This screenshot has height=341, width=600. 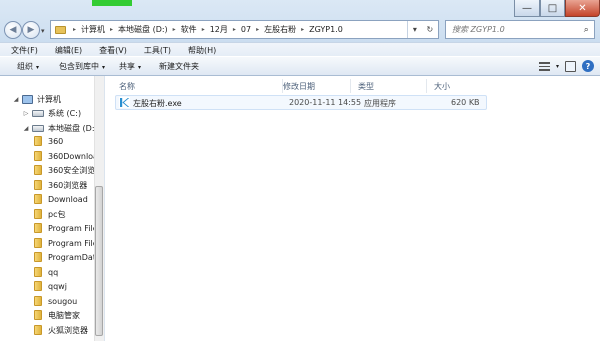 I want to click on view-controls: ▾ ?, so click(x=566, y=66).